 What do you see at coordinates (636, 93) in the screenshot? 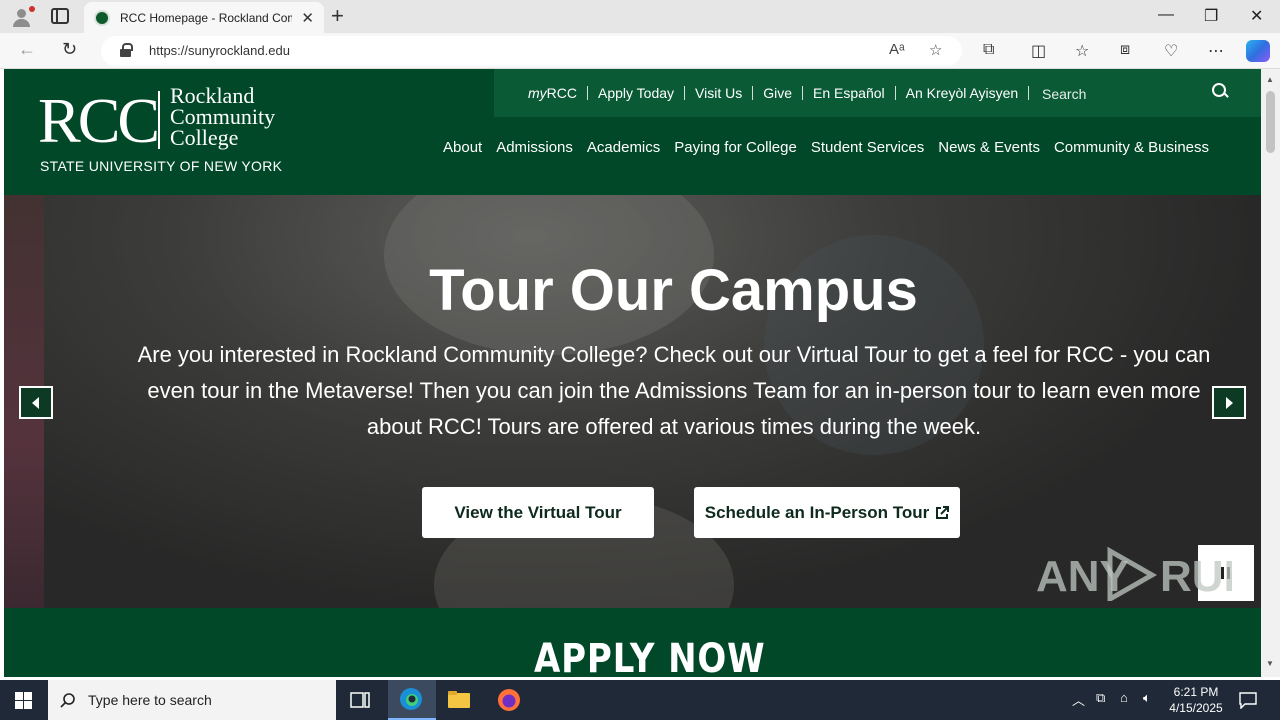
I see `utility-link-apply: Apply Today` at bounding box center [636, 93].